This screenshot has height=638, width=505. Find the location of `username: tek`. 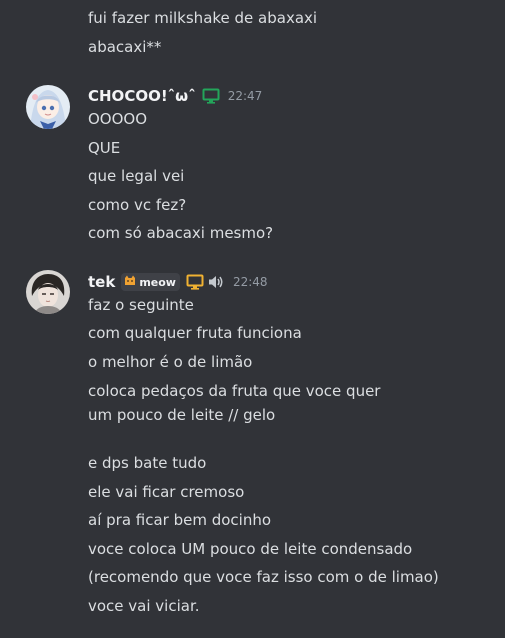

username: tek is located at coordinates (101, 282).